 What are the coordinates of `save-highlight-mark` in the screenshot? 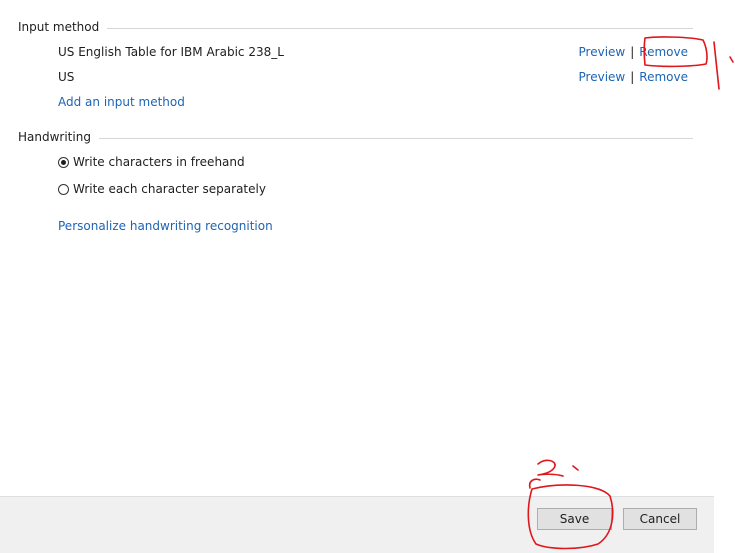 It's located at (534, 483).